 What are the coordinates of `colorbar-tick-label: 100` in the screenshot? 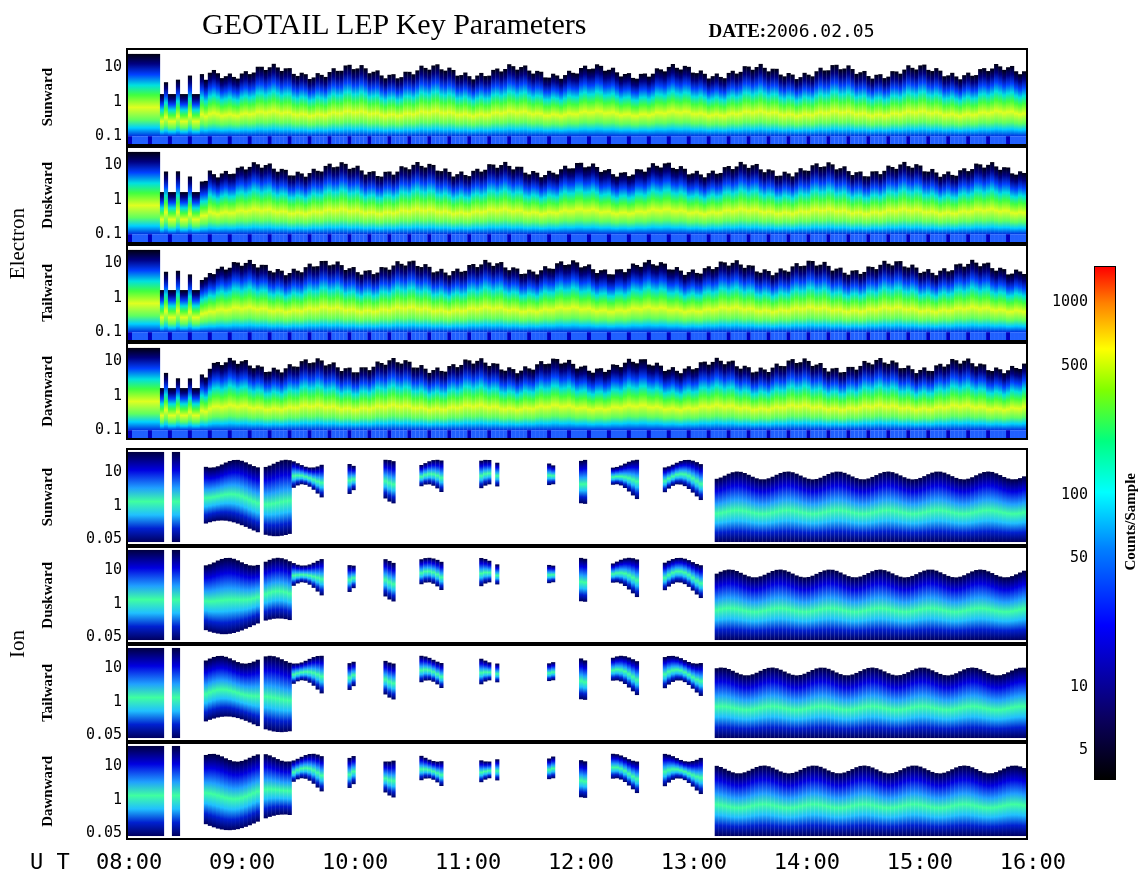 It's located at (1074, 494).